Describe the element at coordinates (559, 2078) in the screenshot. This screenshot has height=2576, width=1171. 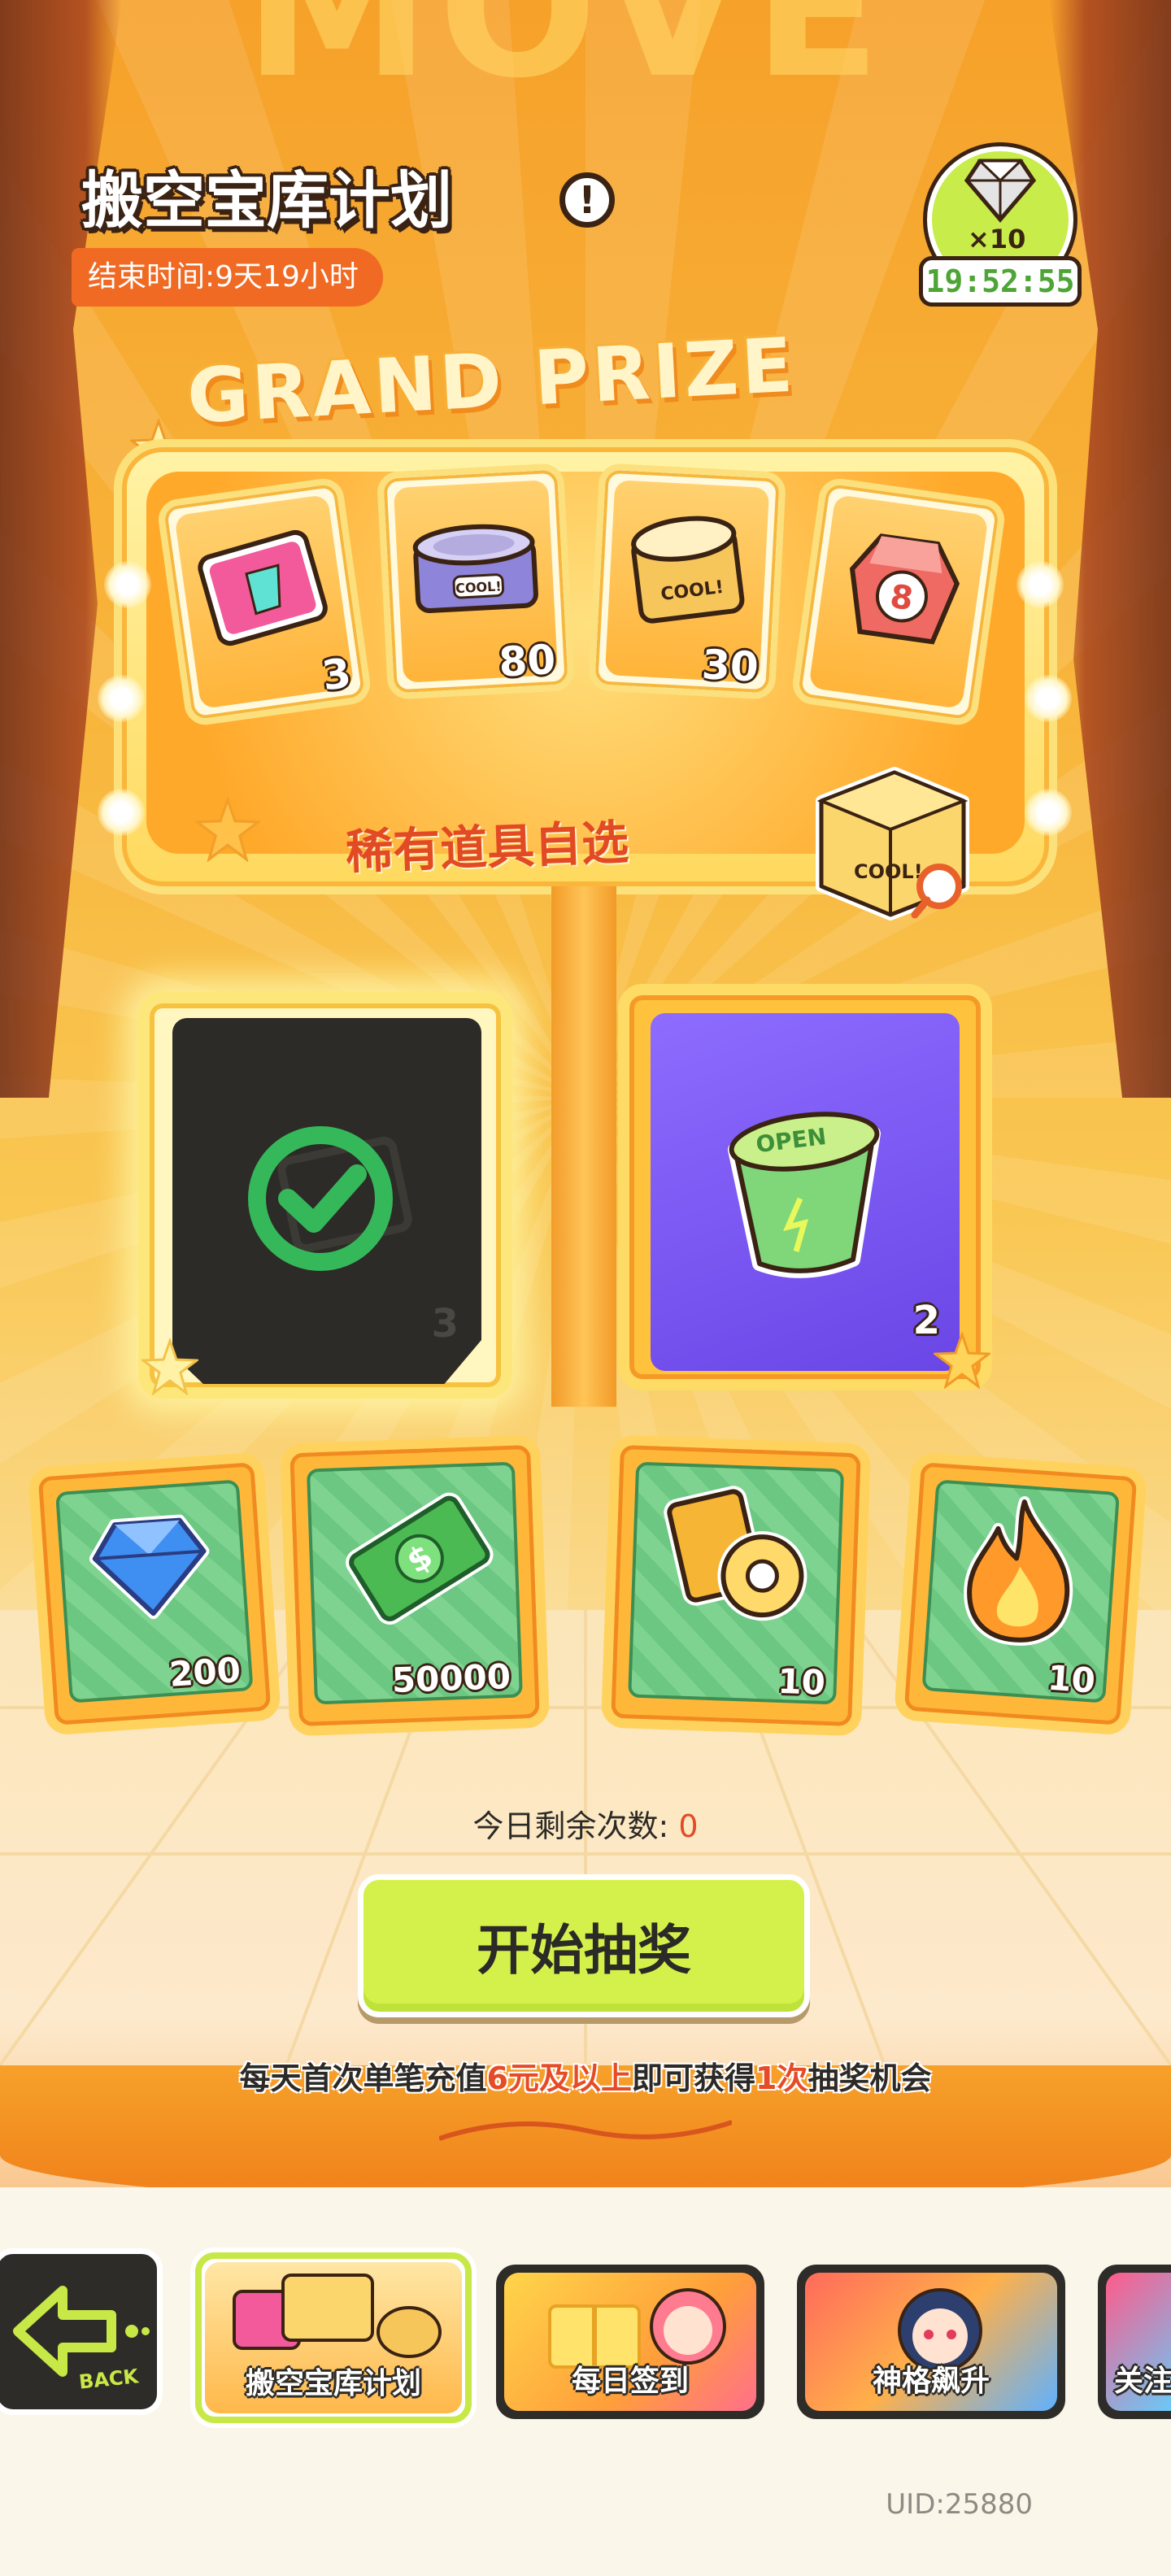
I see `rule-highlight-amount: 6元及以上` at that location.